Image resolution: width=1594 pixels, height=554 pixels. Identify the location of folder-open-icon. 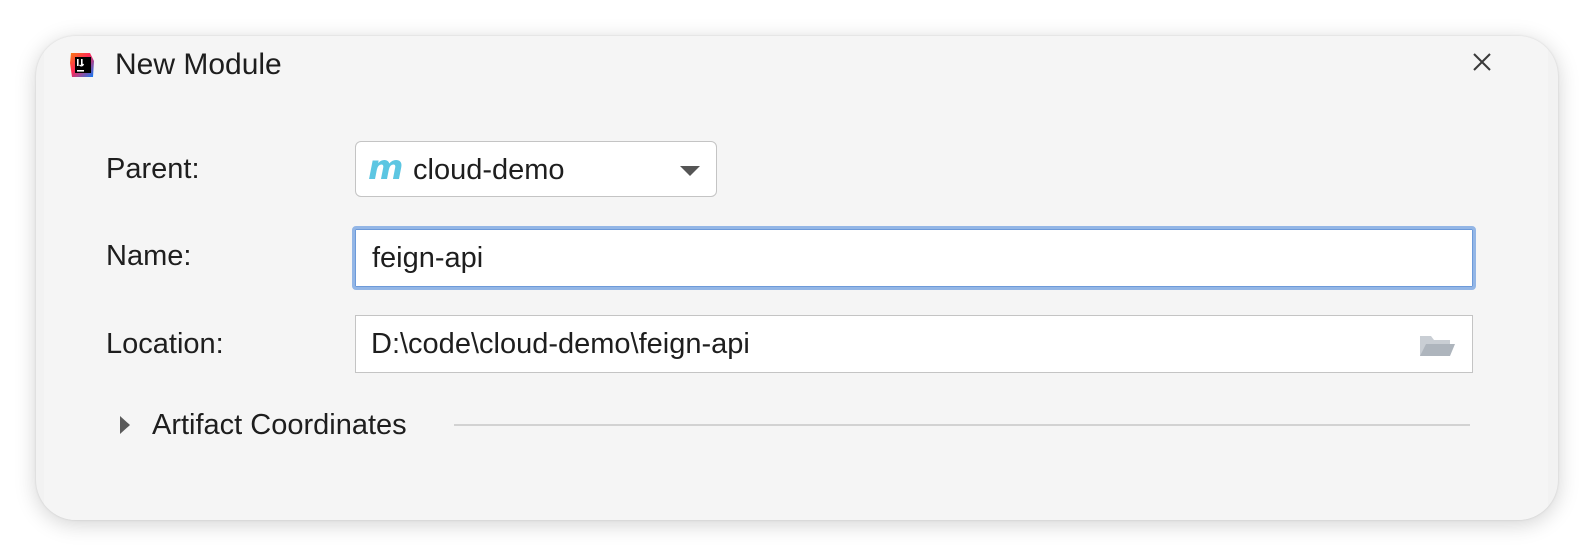
(1437, 345).